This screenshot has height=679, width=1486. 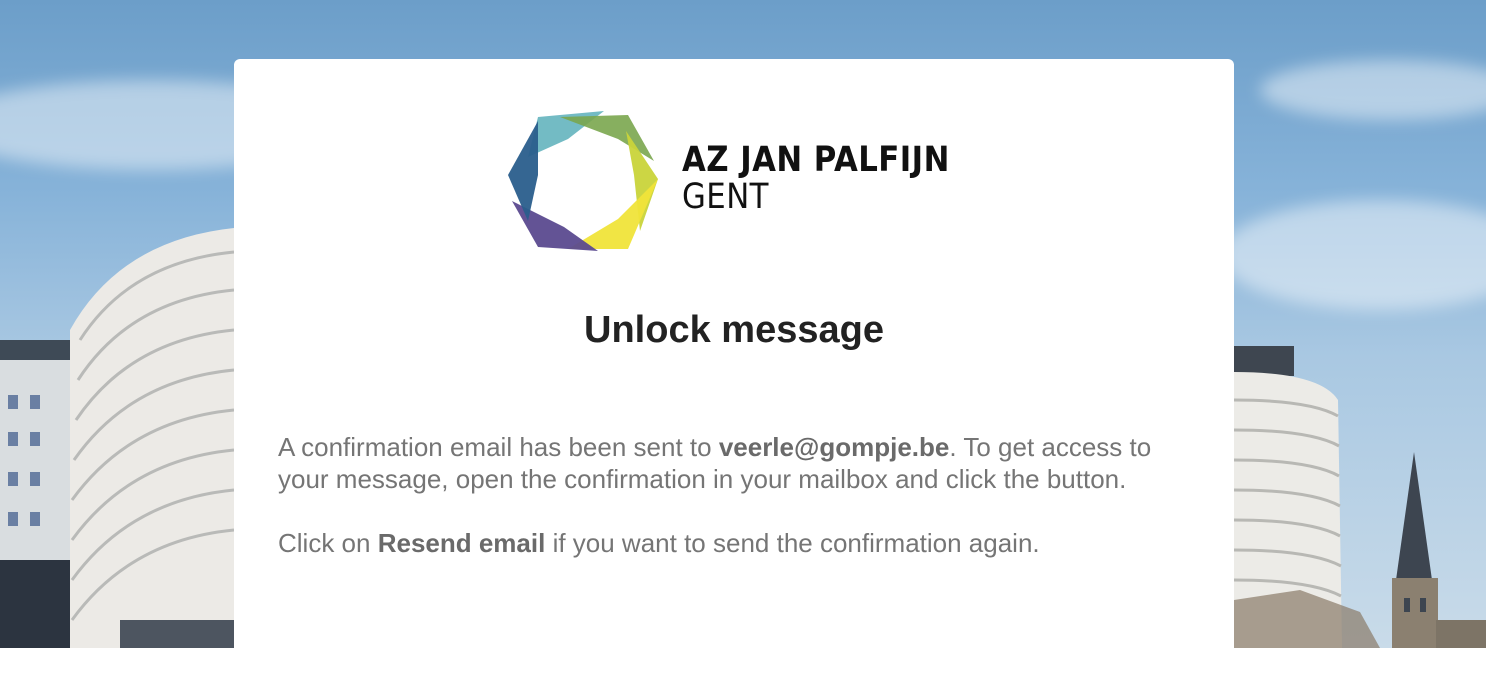 I want to click on hexagon-ribbon-logo-icon, so click(x=583, y=181).